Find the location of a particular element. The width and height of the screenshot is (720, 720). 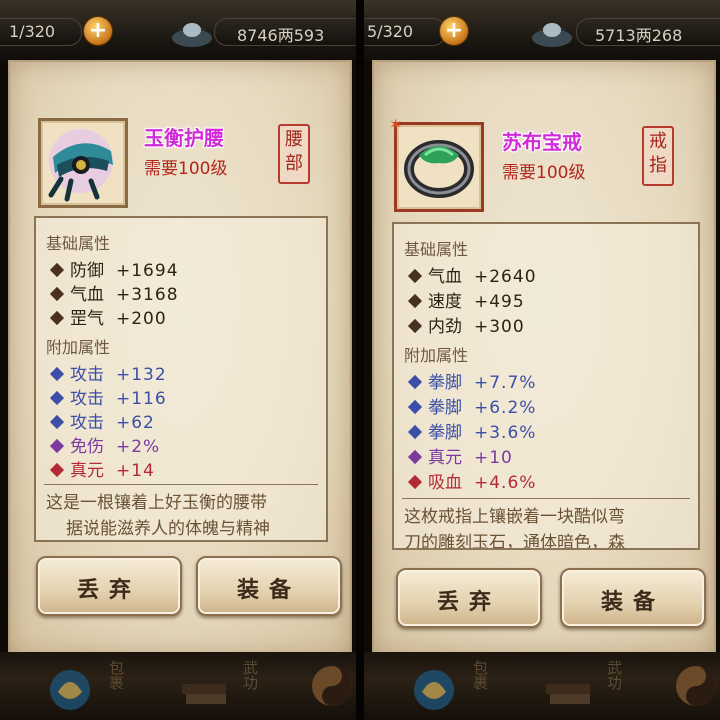

extra-stat-row: 拳脚 +3.6% is located at coordinates (471, 430).